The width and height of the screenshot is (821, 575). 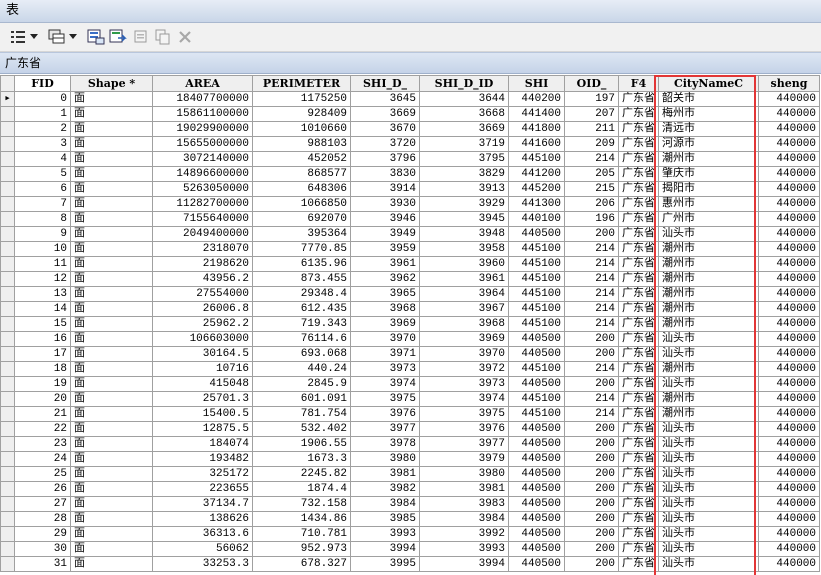 I want to click on table-cell: 20, so click(x=42, y=399).